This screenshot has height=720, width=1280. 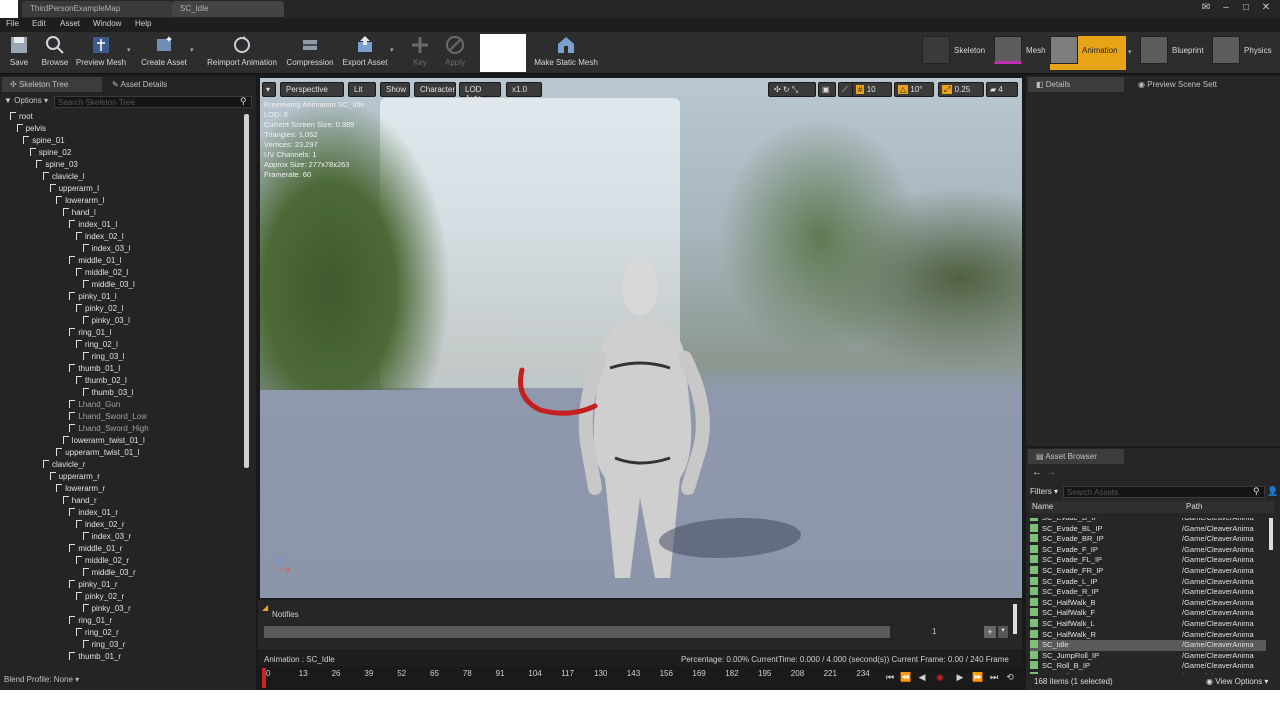 What do you see at coordinates (106, 250) in the screenshot?
I see `tree-row: index_03_l` at bounding box center [106, 250].